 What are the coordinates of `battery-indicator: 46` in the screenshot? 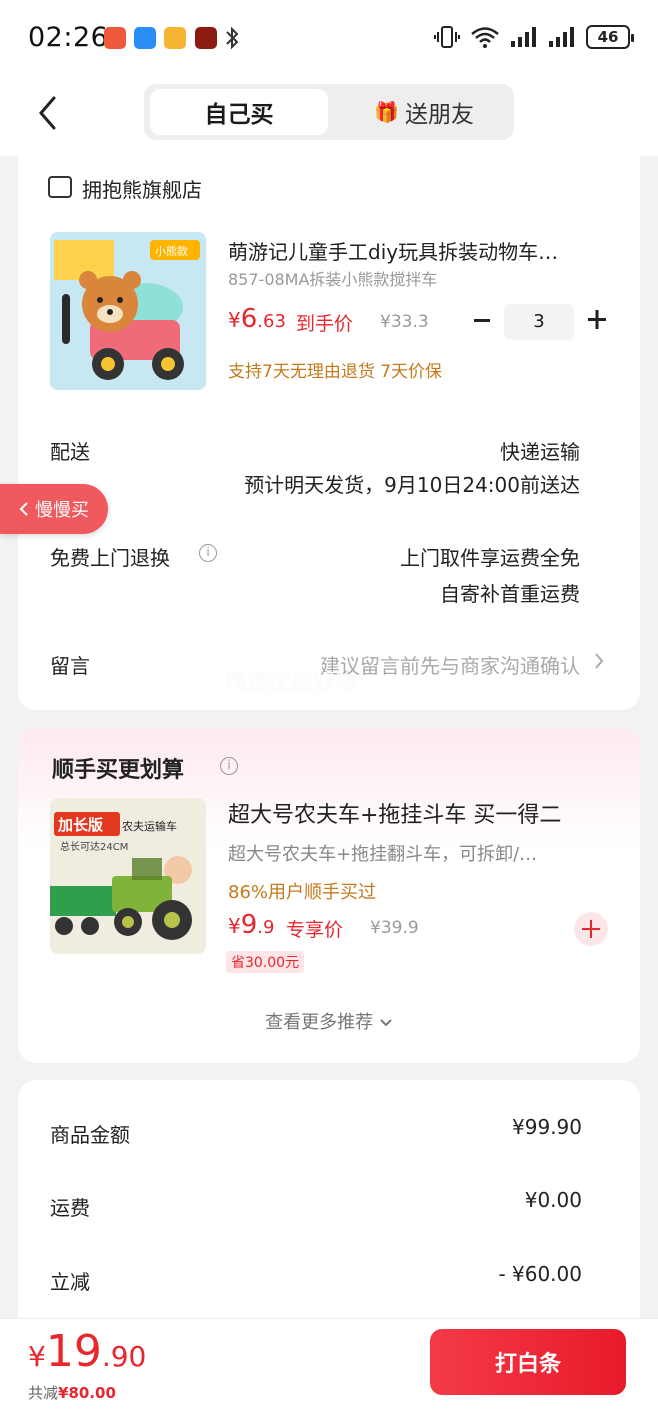 It's located at (610, 37).